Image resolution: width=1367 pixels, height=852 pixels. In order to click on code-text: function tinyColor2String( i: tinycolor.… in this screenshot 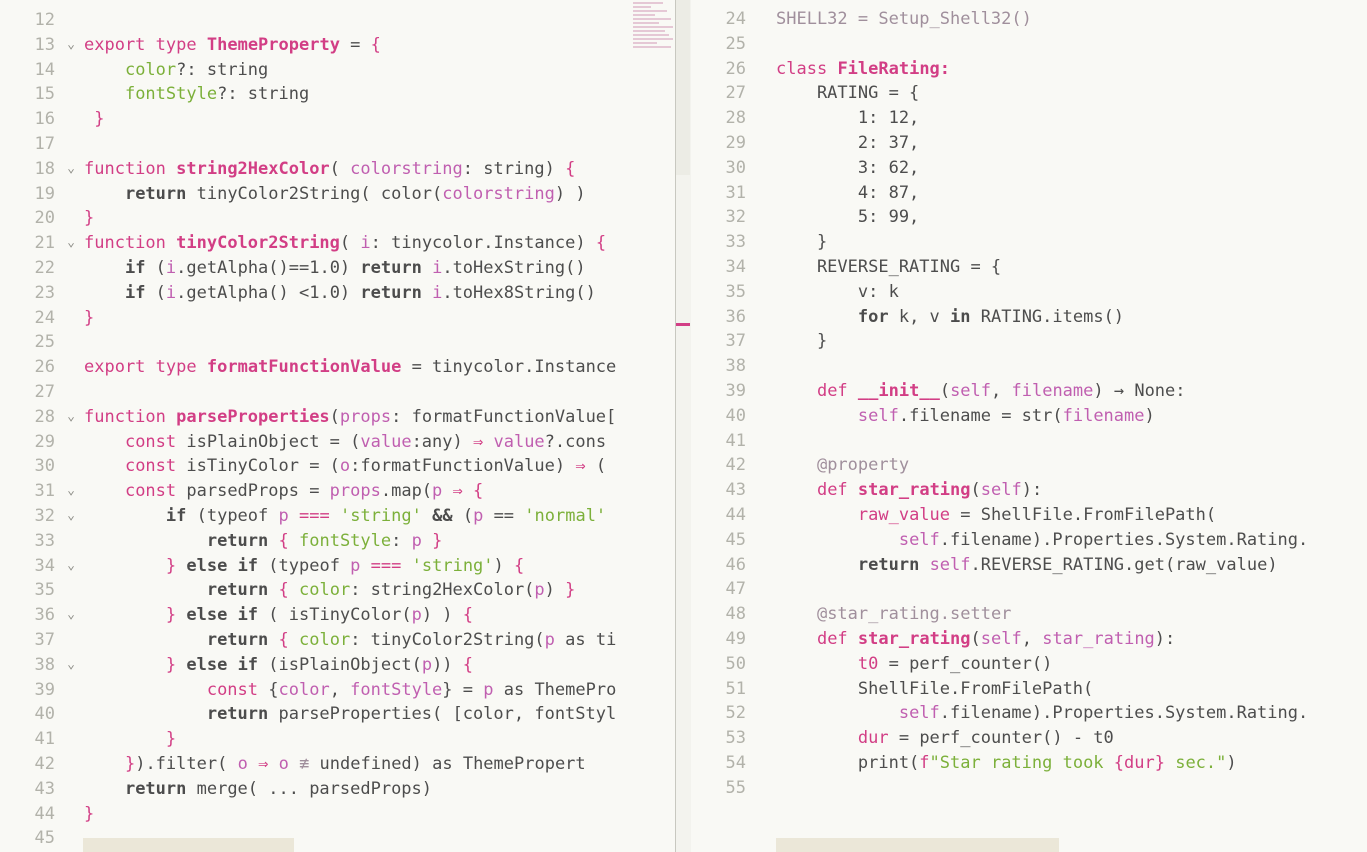, I will do `click(345, 243)`.